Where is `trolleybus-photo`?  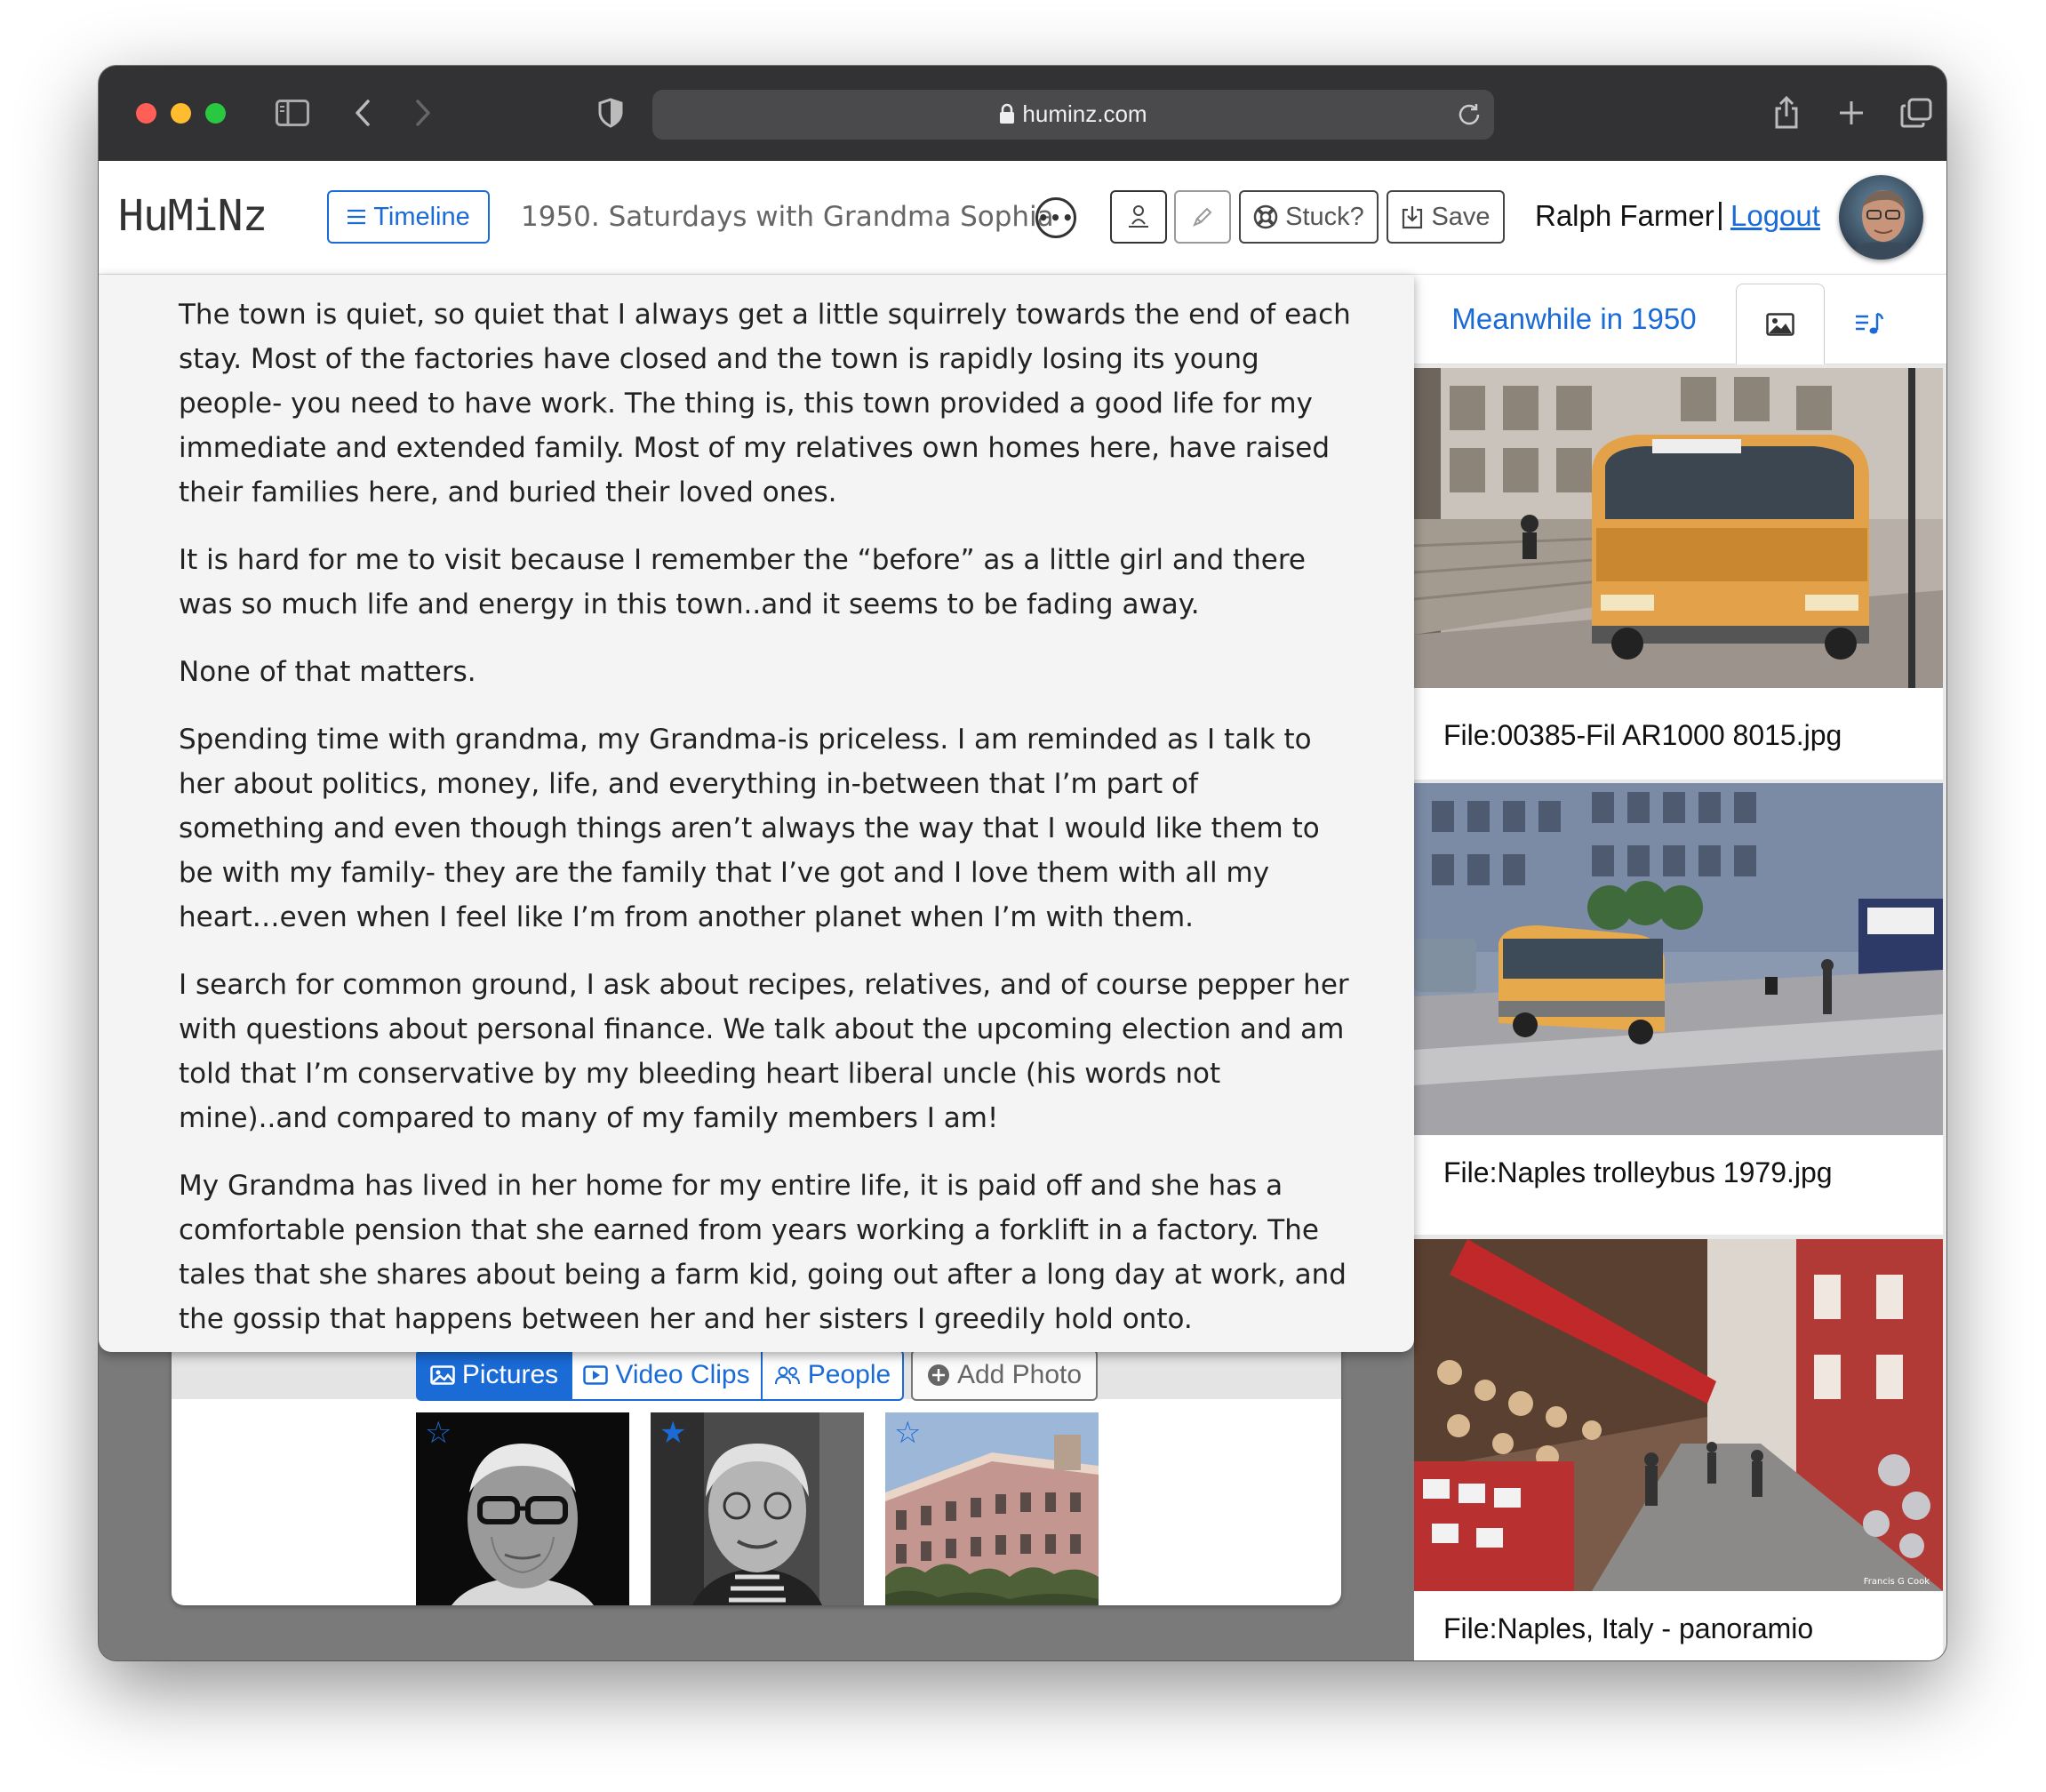
trolleybus-photo is located at coordinates (1679, 528).